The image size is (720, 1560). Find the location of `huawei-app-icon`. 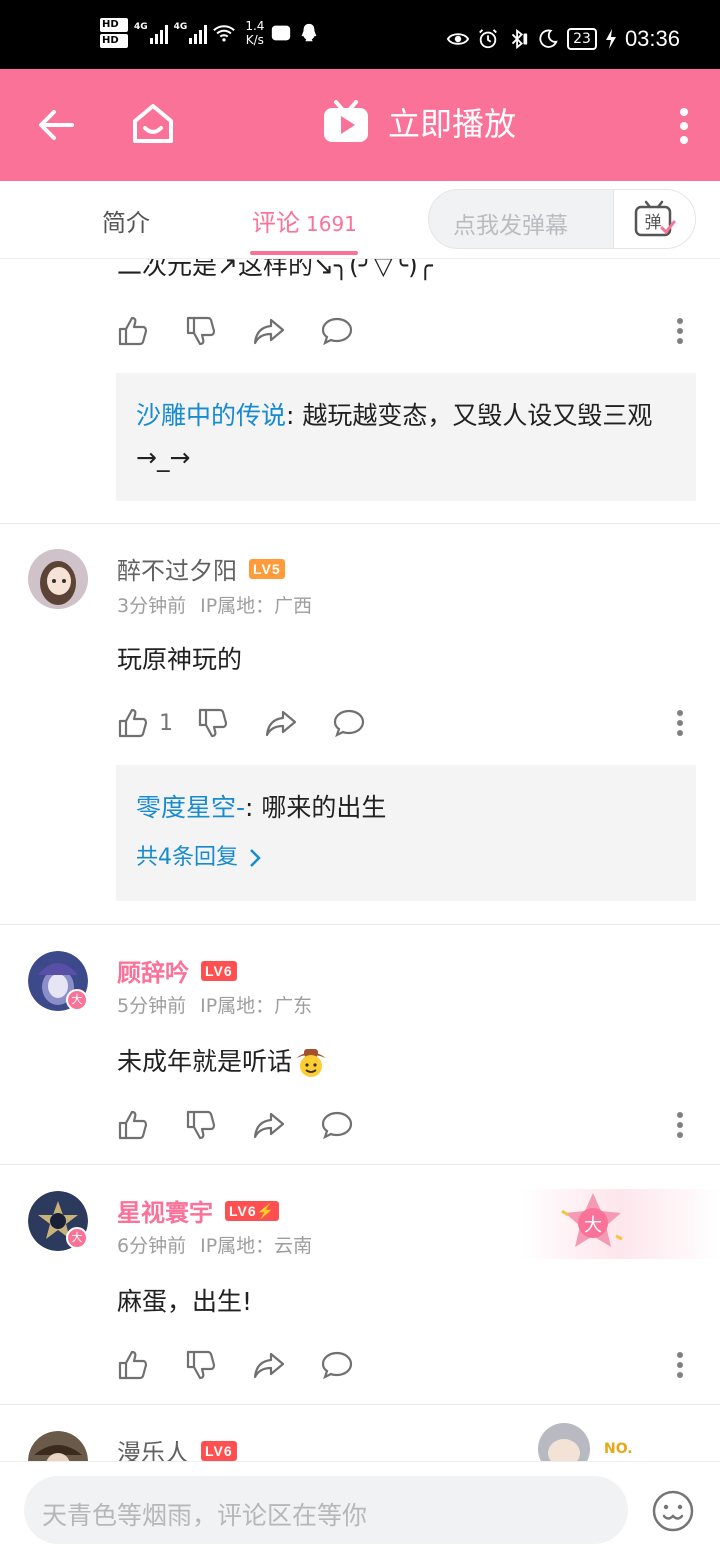

huawei-app-icon is located at coordinates (281, 33).